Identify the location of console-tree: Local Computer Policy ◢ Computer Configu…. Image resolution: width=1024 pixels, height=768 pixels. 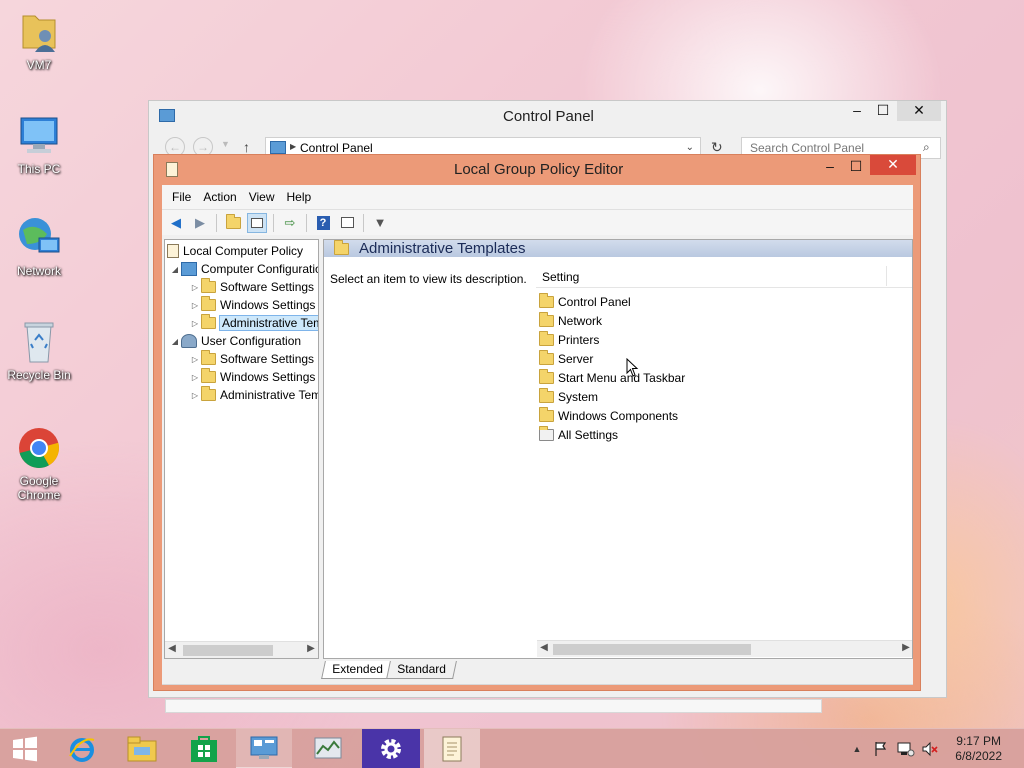
(241, 449).